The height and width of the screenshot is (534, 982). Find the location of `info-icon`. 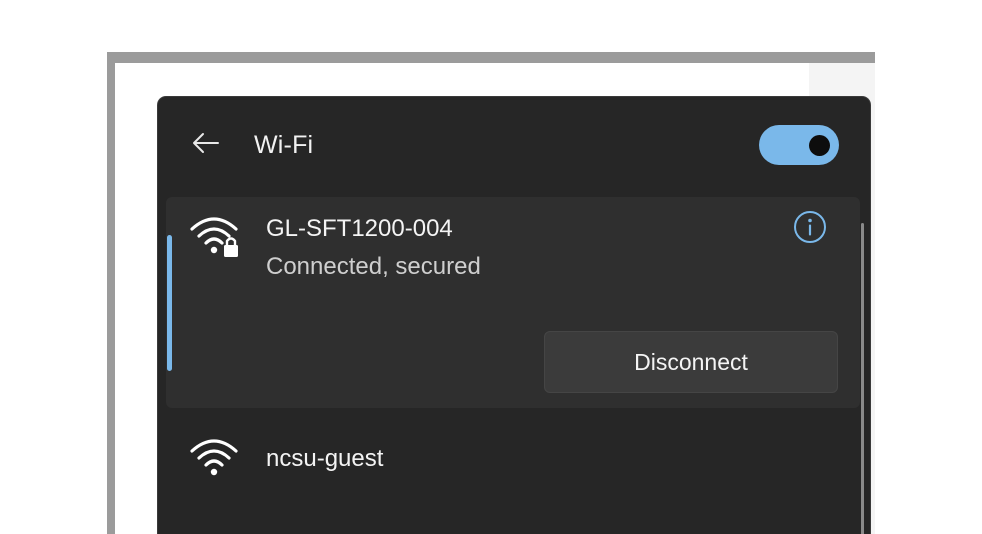

info-icon is located at coordinates (810, 229).